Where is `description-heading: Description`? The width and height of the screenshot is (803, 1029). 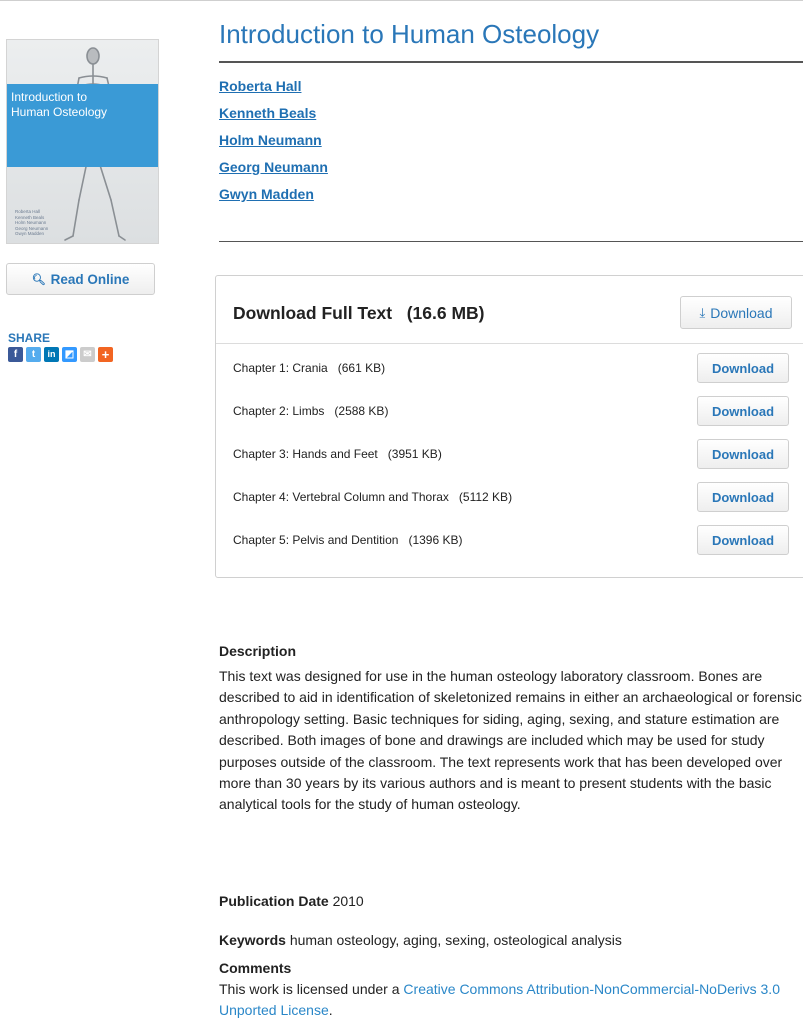
description-heading: Description is located at coordinates (258, 651).